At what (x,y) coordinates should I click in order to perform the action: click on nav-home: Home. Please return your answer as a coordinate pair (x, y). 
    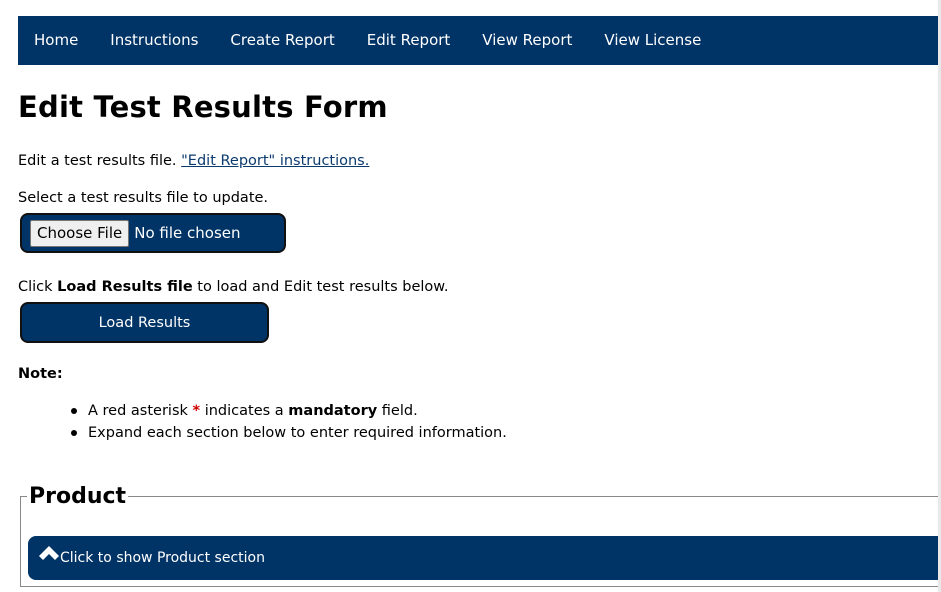
    Looking at the image, I should click on (56, 40).